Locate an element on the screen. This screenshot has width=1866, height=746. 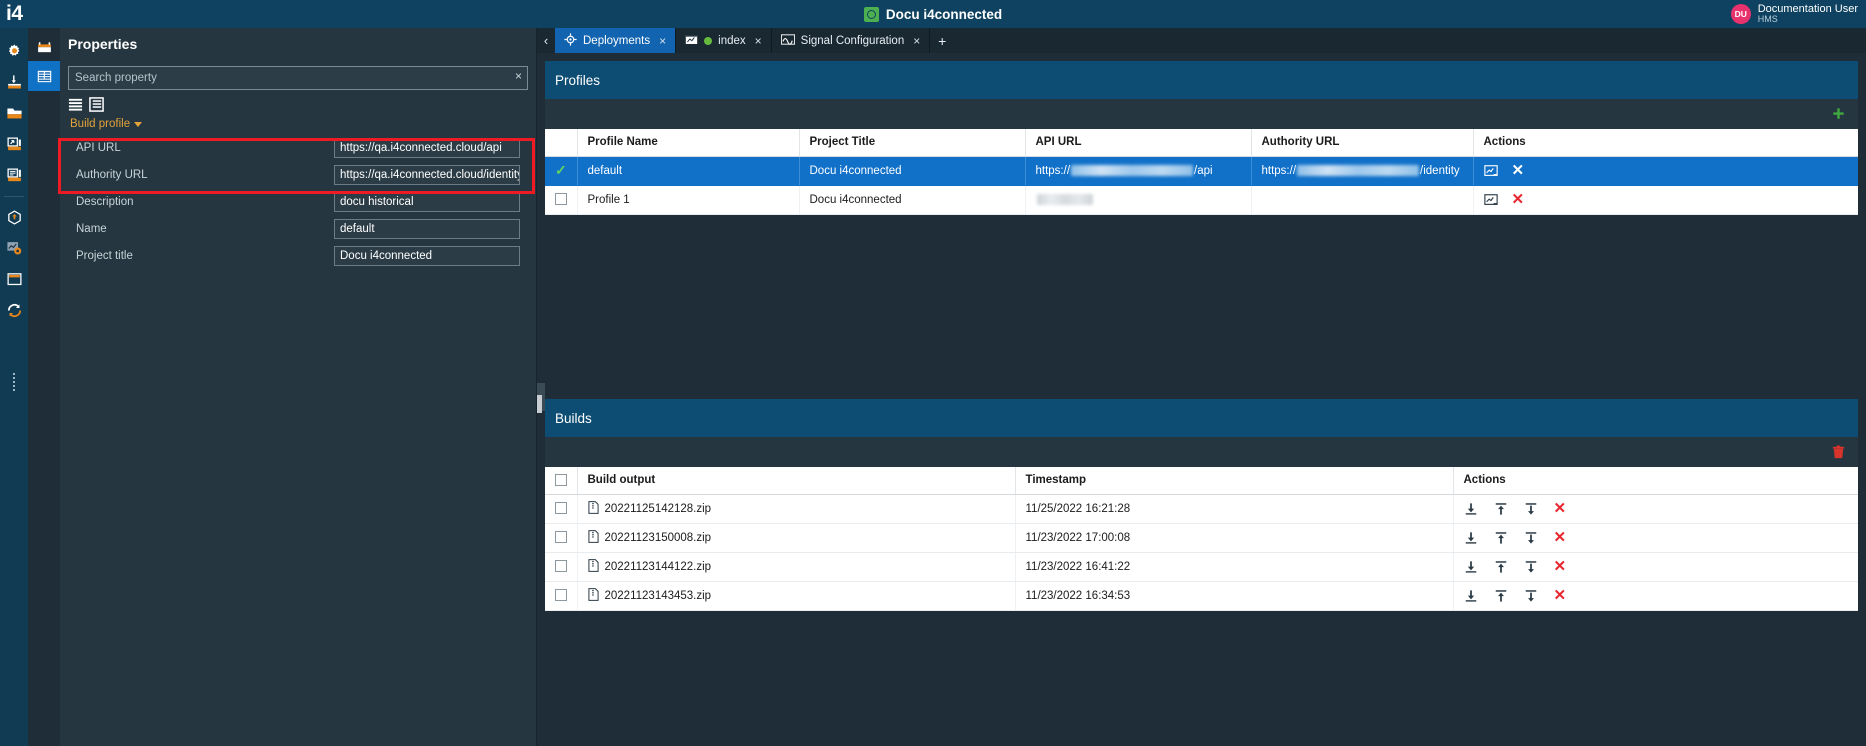
tab-label: Deployments is located at coordinates (617, 40).